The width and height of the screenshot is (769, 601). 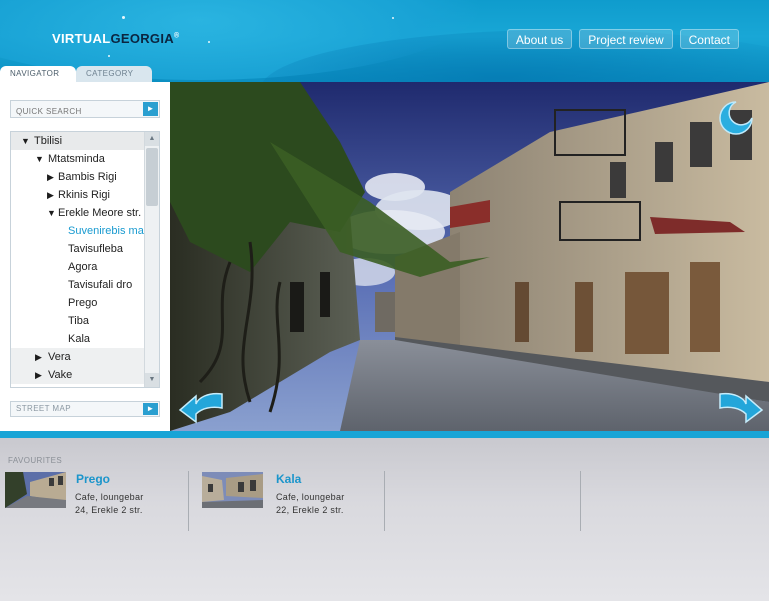 What do you see at coordinates (77, 375) in the screenshot?
I see `tree-item: ▶ Vake` at bounding box center [77, 375].